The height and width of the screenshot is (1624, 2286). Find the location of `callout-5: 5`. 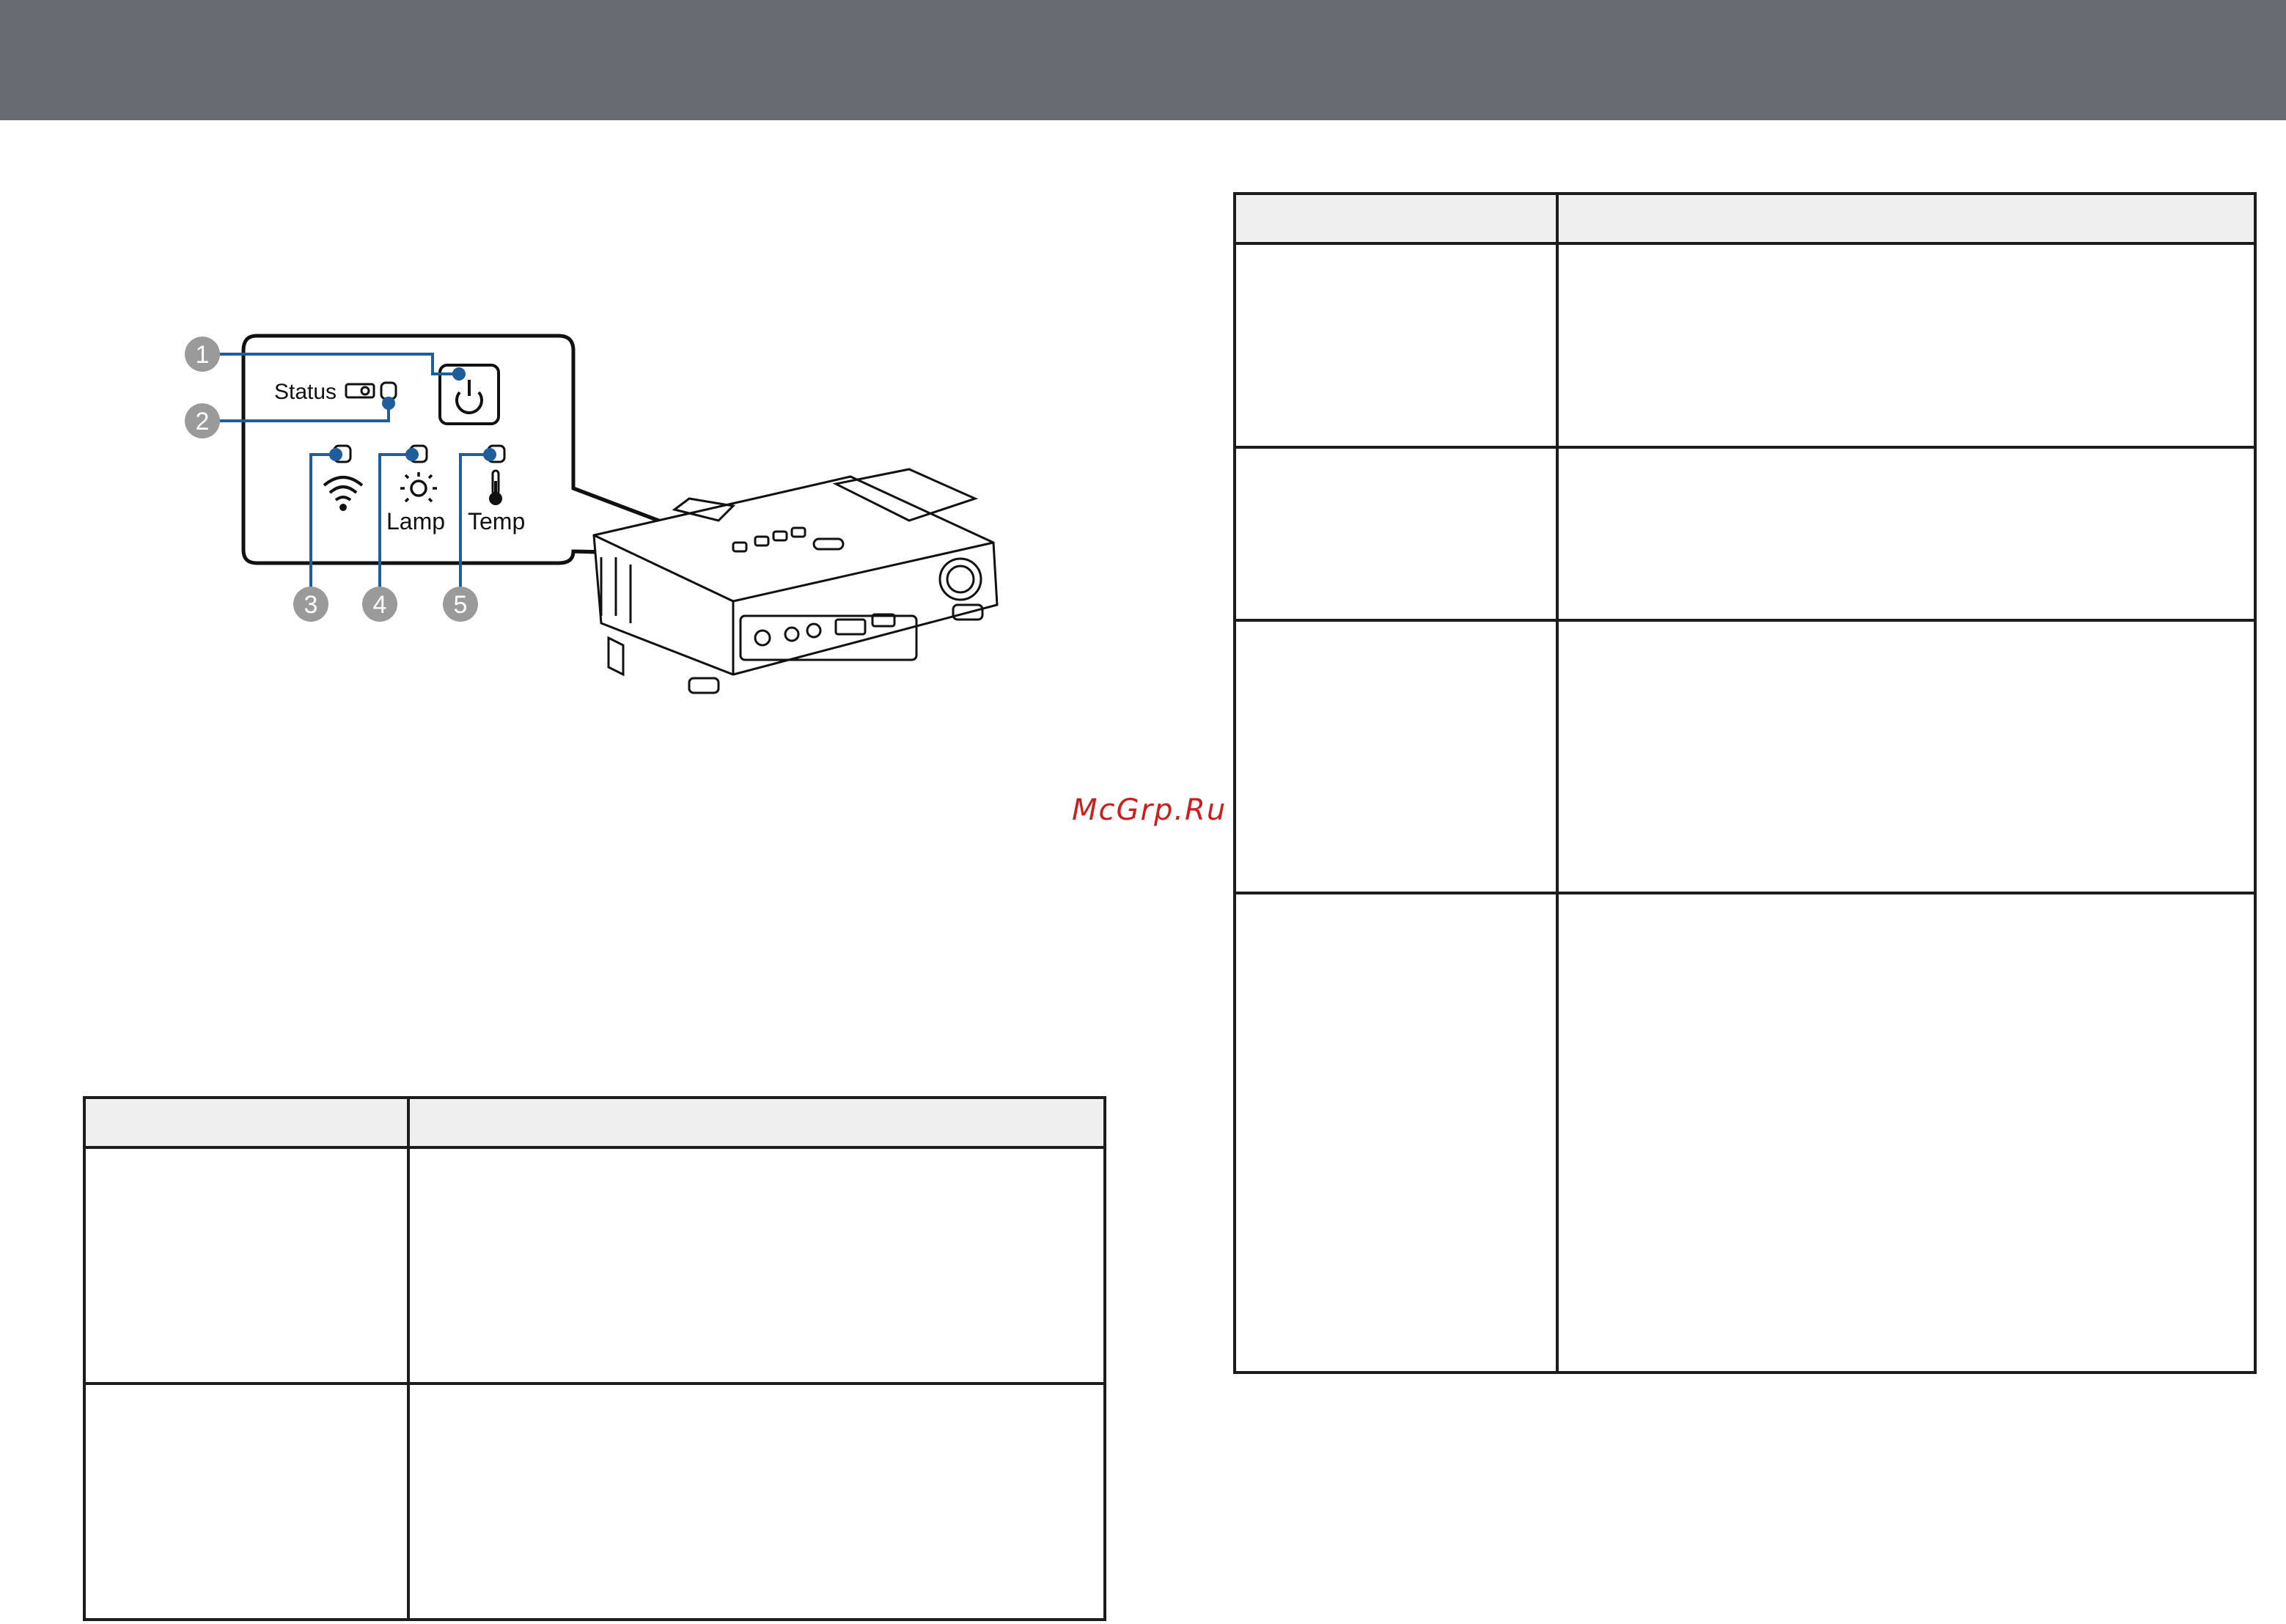

callout-5: 5 is located at coordinates (460, 604).